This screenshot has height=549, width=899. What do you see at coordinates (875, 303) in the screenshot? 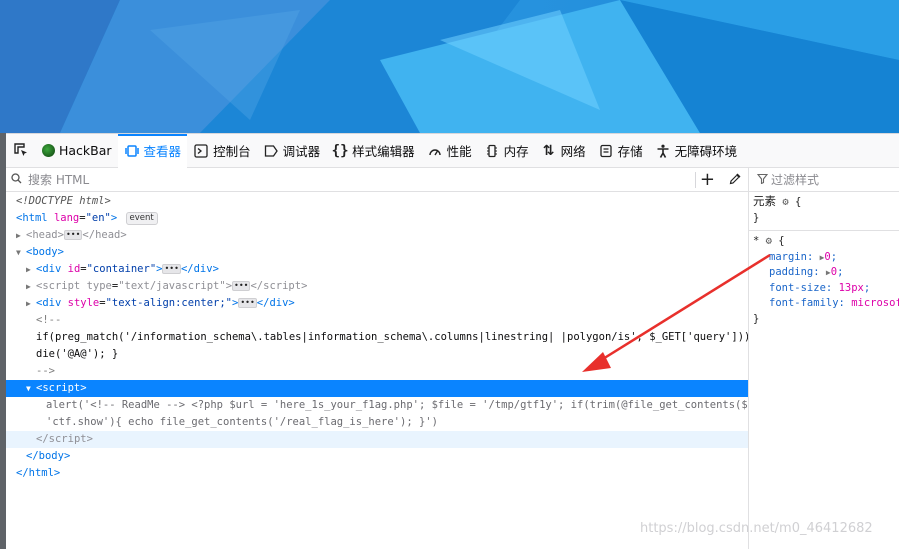
I see `prop-value: microsoft` at bounding box center [875, 303].